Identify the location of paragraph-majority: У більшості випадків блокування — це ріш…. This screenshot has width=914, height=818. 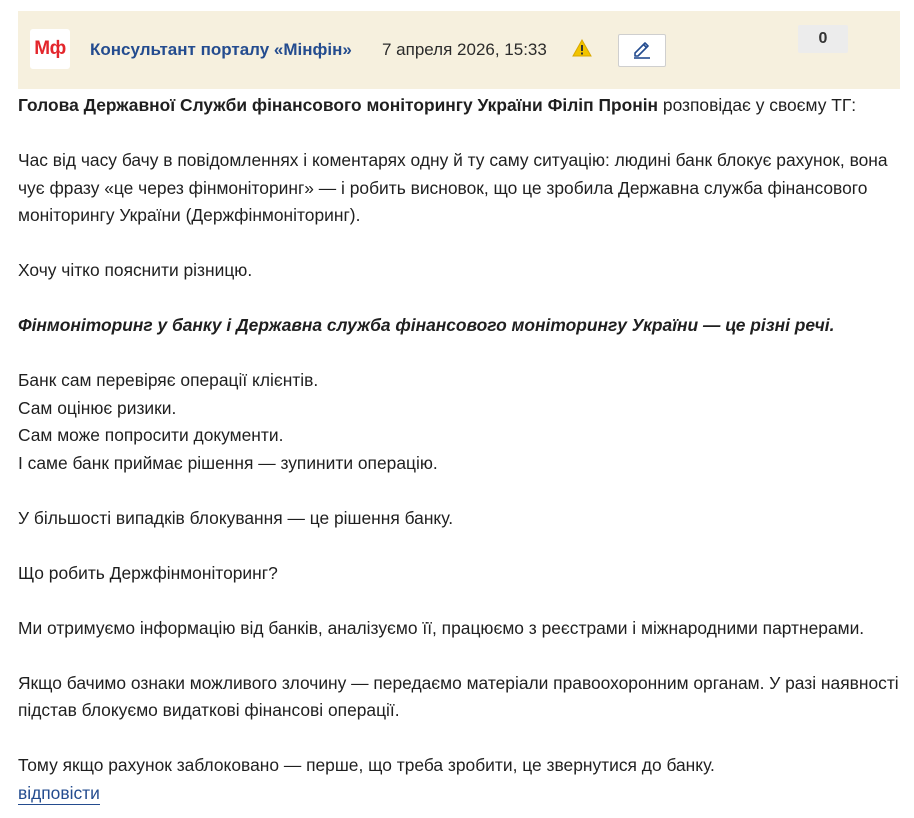
(236, 517).